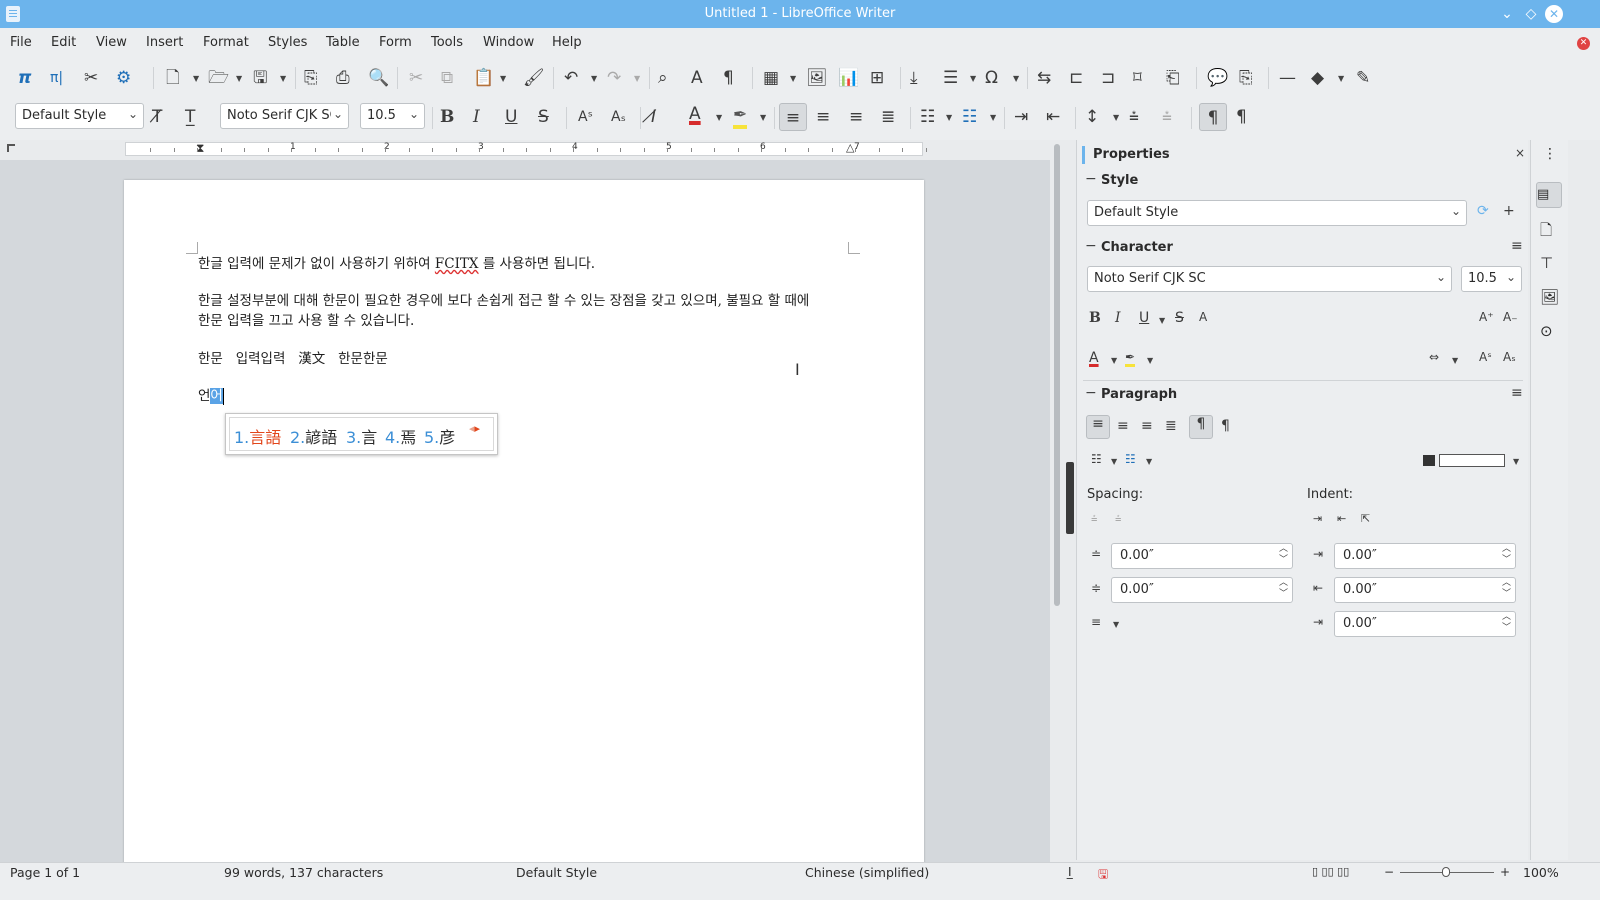  Describe the element at coordinates (1425, 624) in the screenshot. I see `first-line-indent-field: 0.00″ ︿ ﹀` at that location.